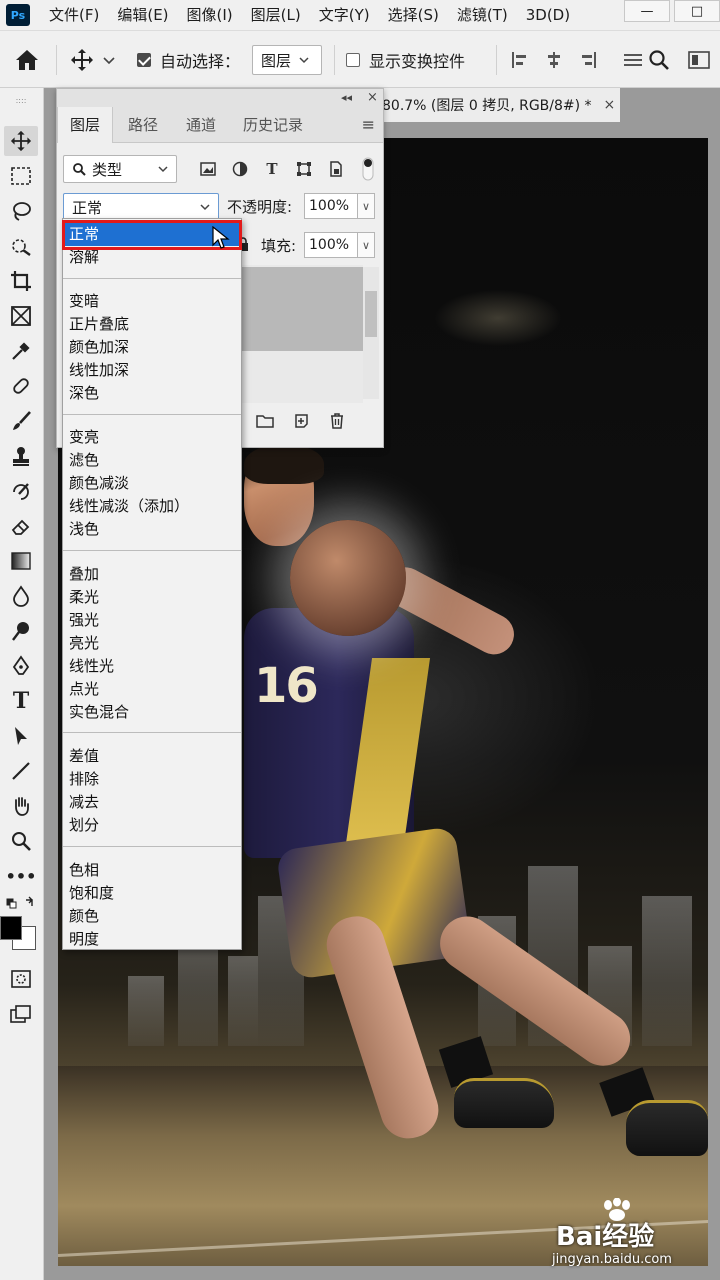 This screenshot has width=720, height=1280. I want to click on pen-tool-icon, so click(21, 666).